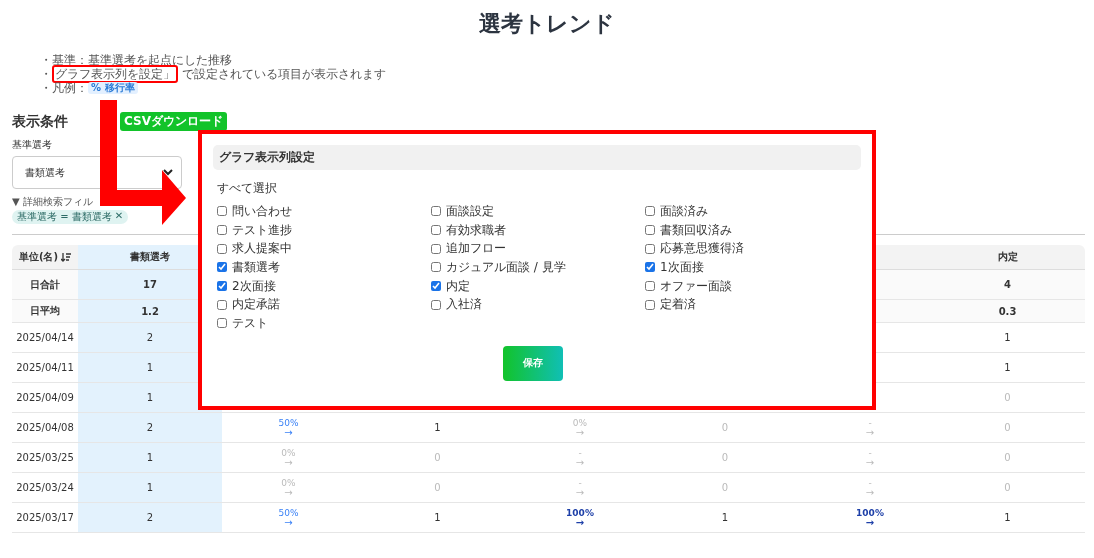 Image resolution: width=1094 pixels, height=558 pixels. Describe the element at coordinates (682, 267) in the screenshot. I see `option-label: 1次面接` at that location.